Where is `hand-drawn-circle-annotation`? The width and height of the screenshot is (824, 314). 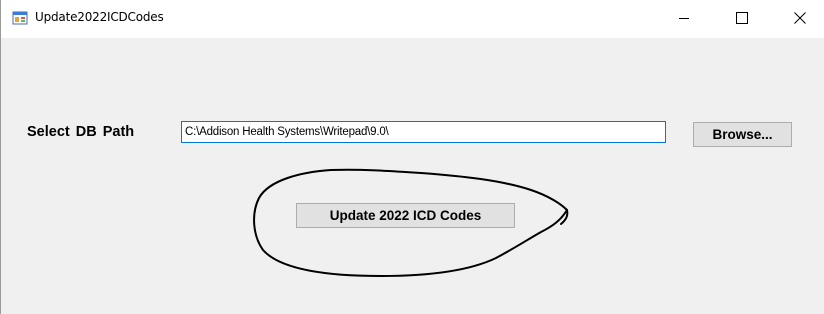 hand-drawn-circle-annotation is located at coordinates (411, 222).